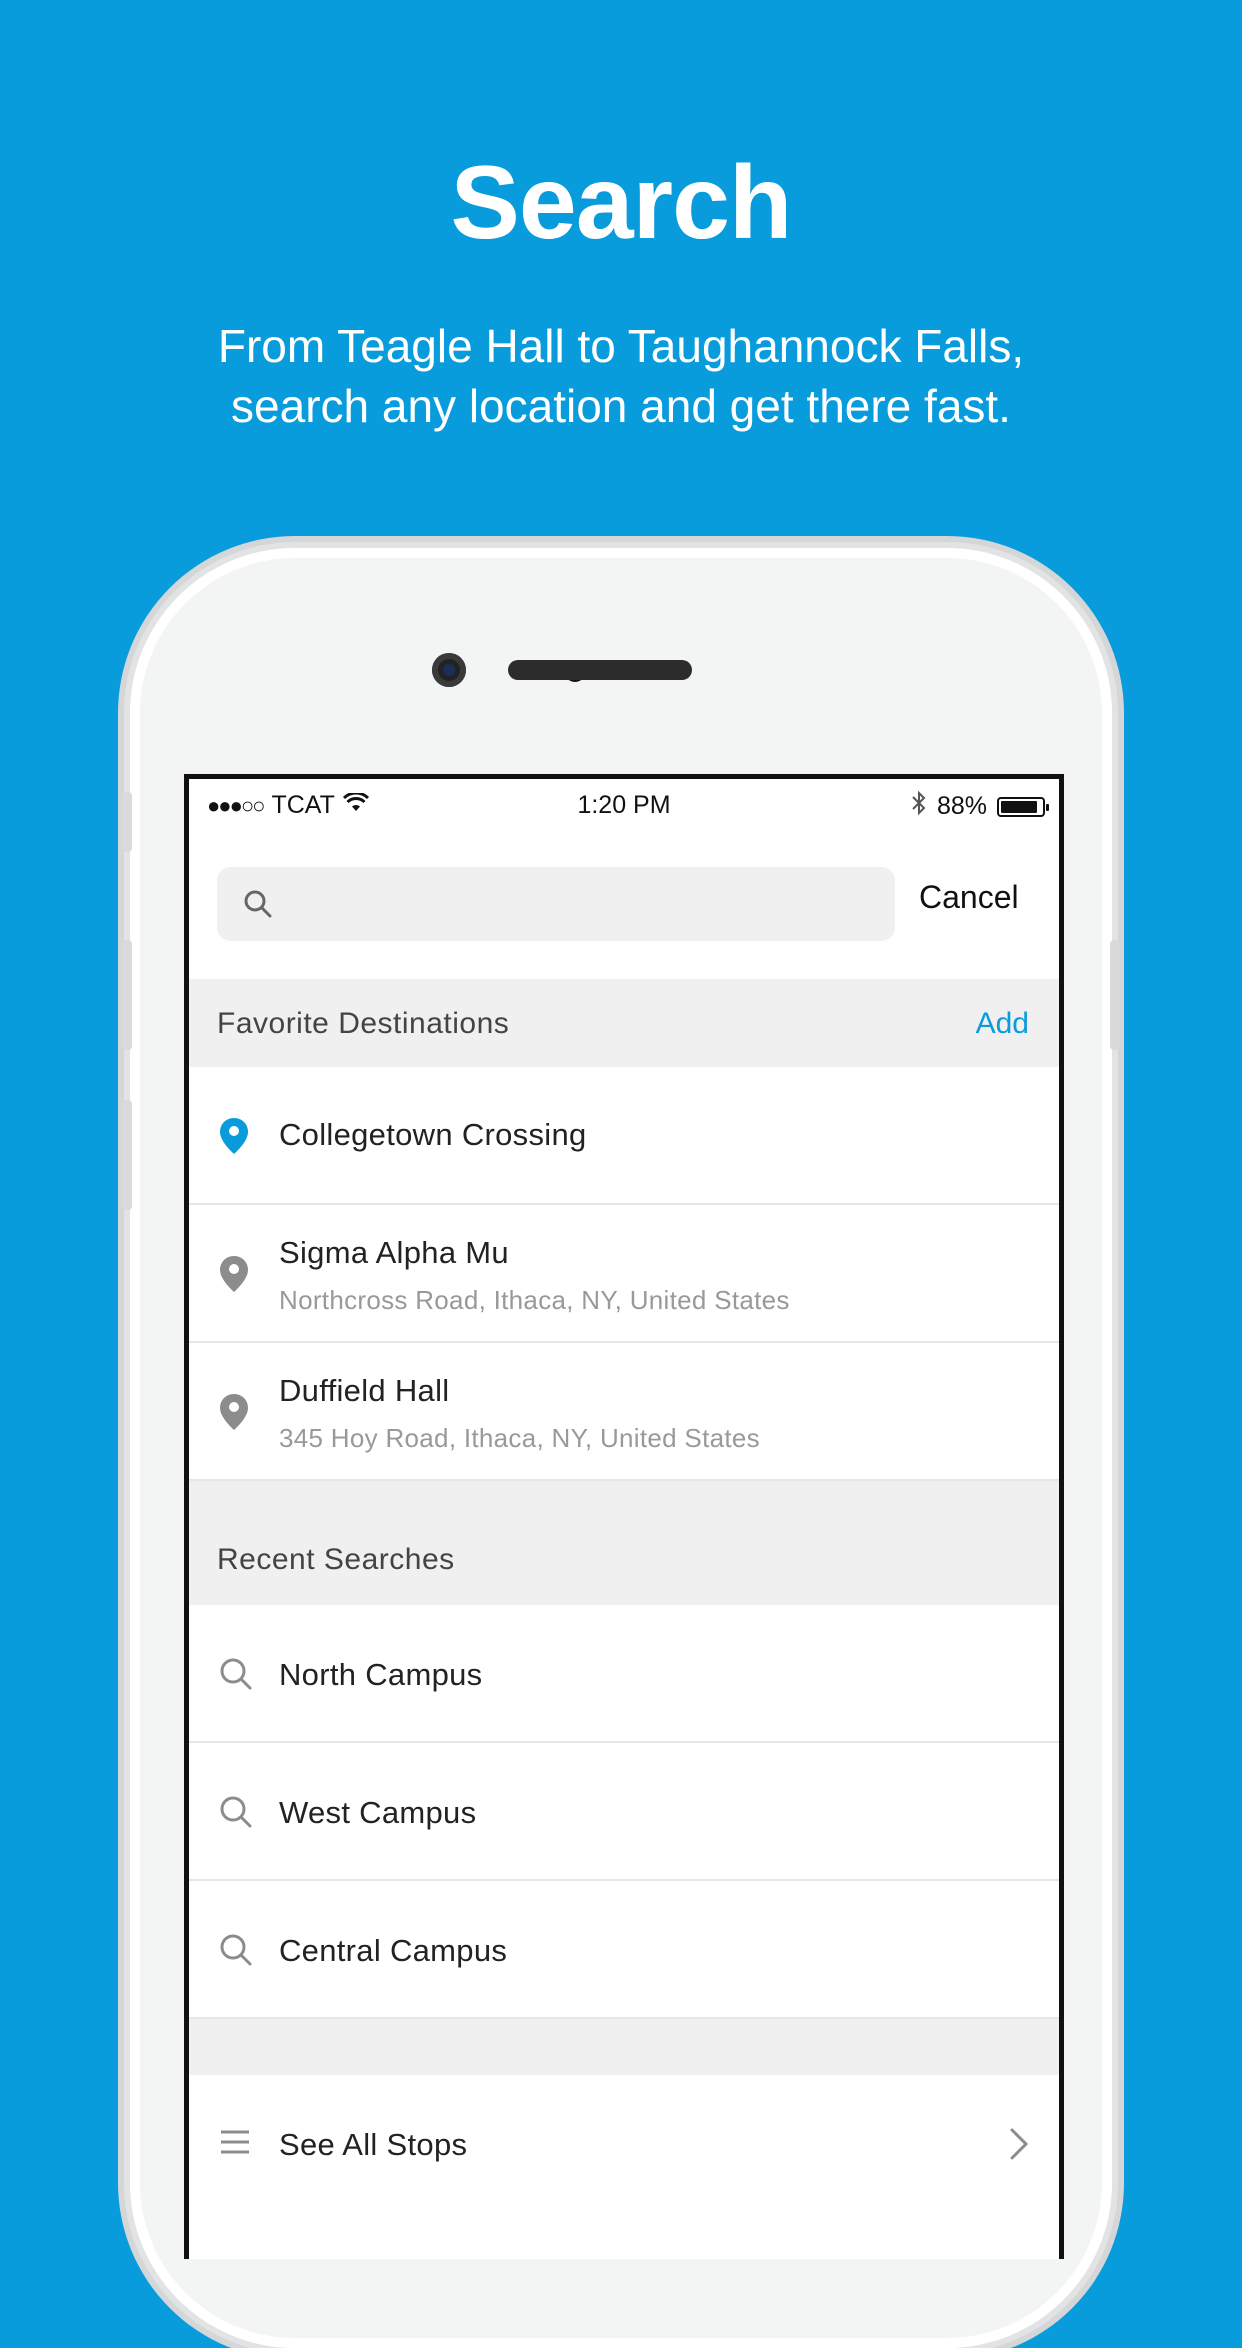  I want to click on search-bar, so click(556, 905).